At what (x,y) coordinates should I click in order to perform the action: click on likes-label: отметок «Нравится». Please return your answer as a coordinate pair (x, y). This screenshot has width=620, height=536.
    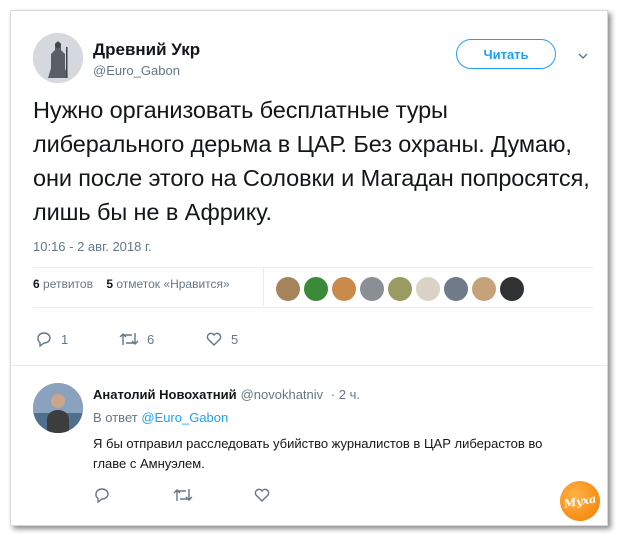
    Looking at the image, I should click on (173, 284).